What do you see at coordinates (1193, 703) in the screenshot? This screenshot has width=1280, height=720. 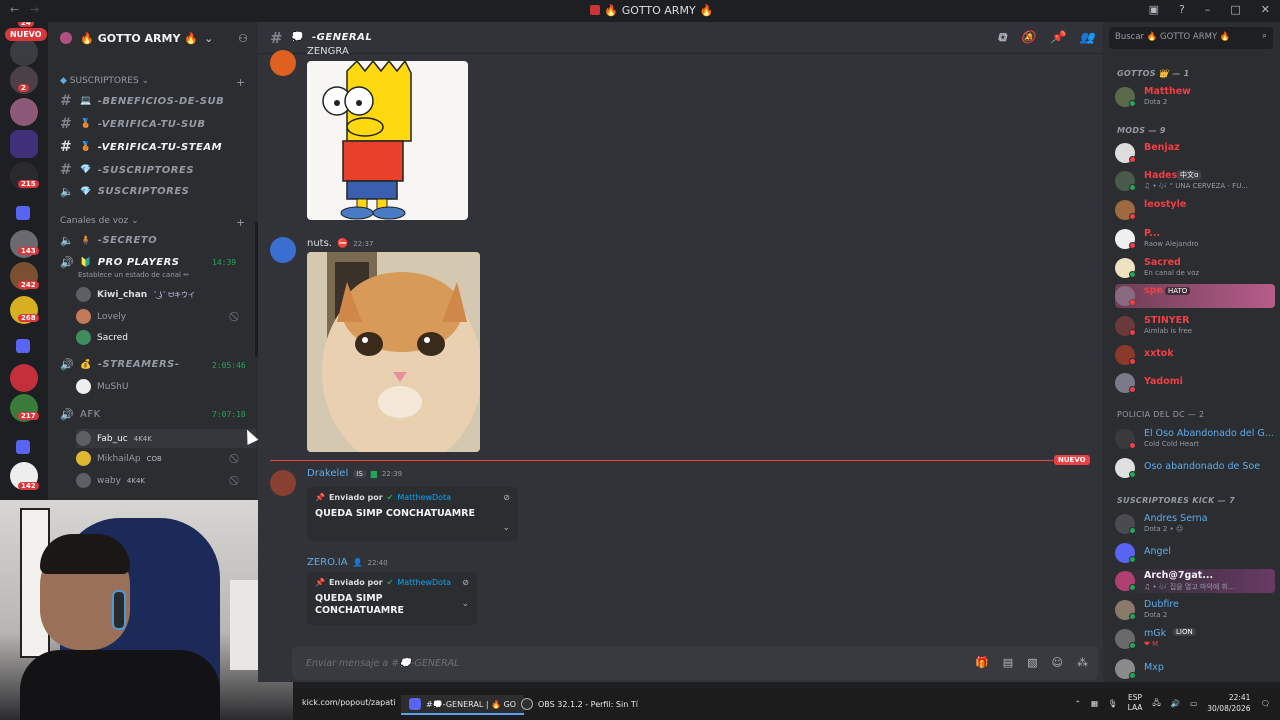 I see `battery-icon: ▭` at bounding box center [1193, 703].